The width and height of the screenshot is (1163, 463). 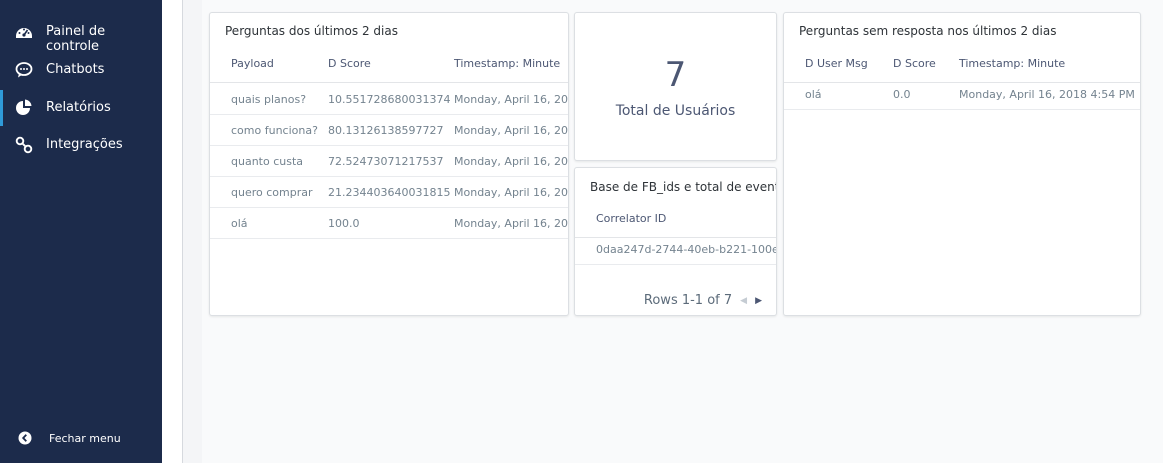 I want to click on next-page-icon: ▶, so click(x=758, y=301).